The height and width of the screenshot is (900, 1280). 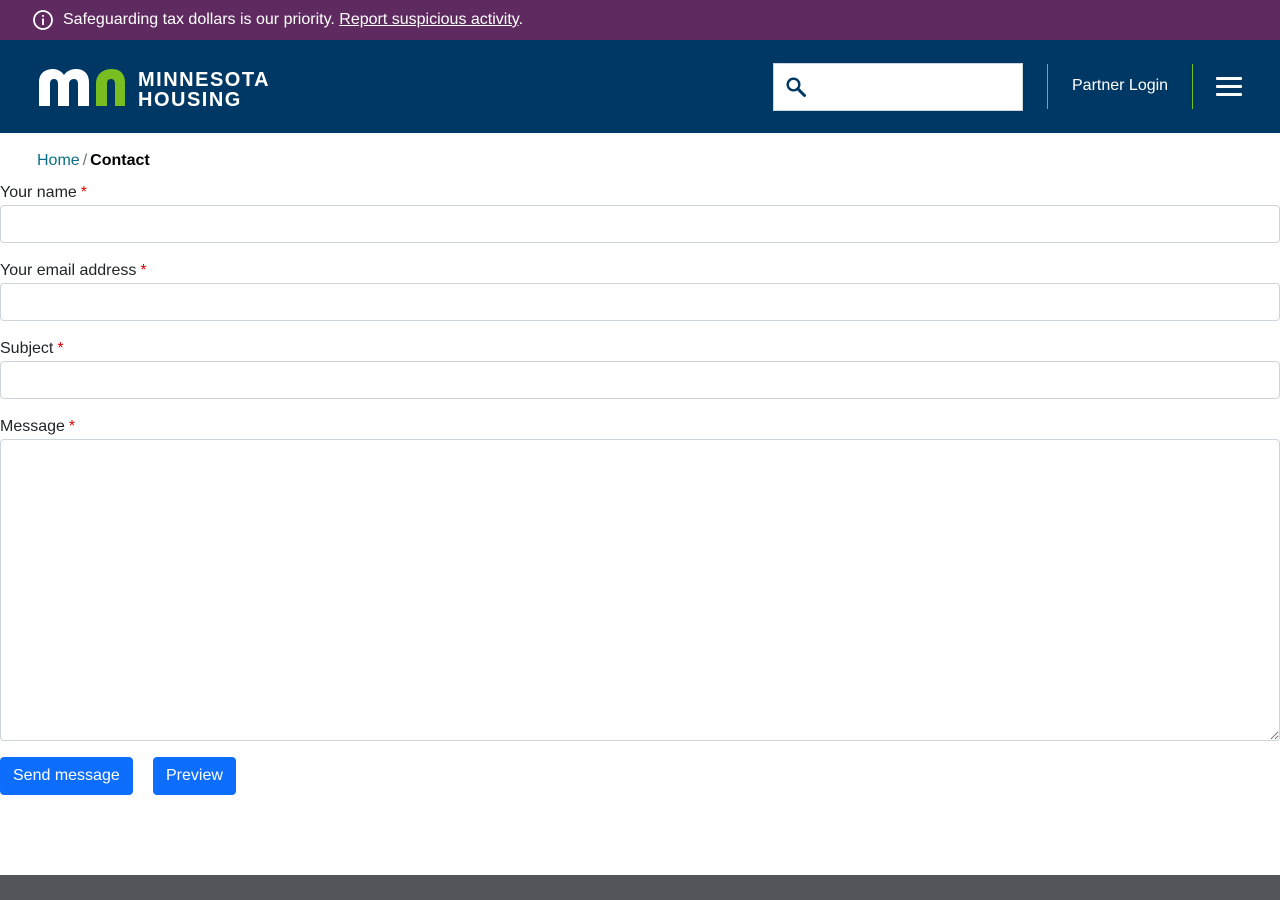 I want to click on search-input, so click(x=916, y=87).